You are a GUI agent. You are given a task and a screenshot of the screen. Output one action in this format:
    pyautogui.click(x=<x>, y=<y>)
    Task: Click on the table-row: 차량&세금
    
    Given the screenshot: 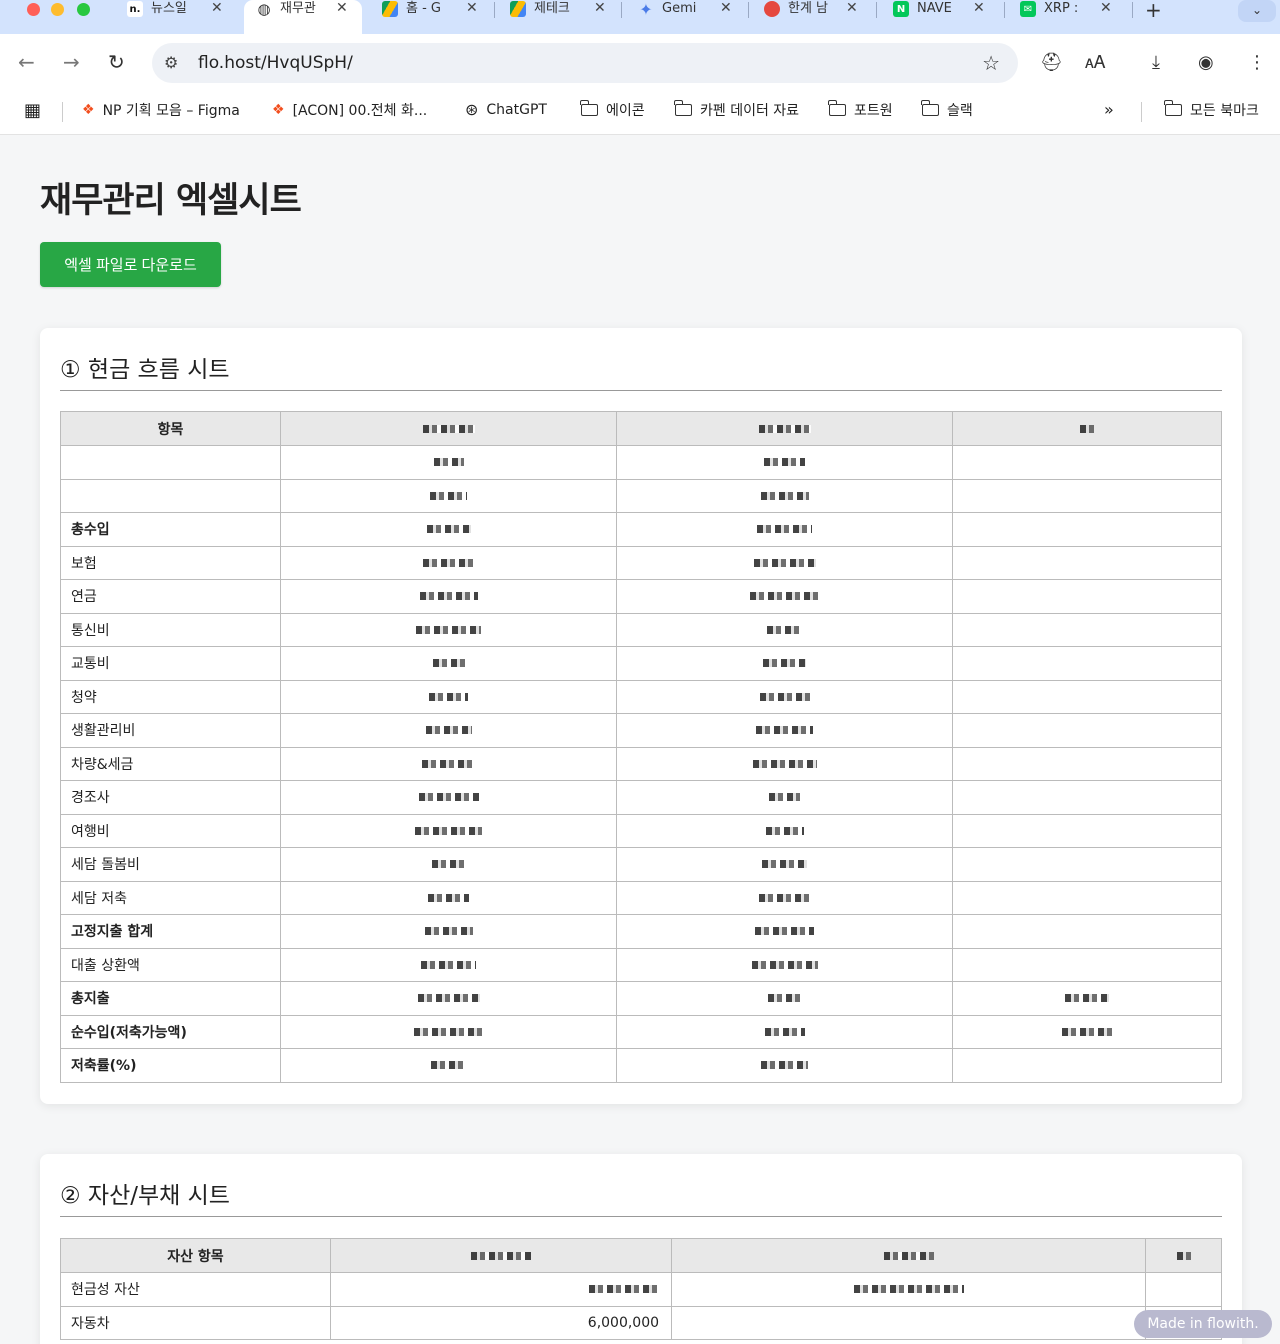 What is the action you would take?
    pyautogui.click(x=641, y=764)
    